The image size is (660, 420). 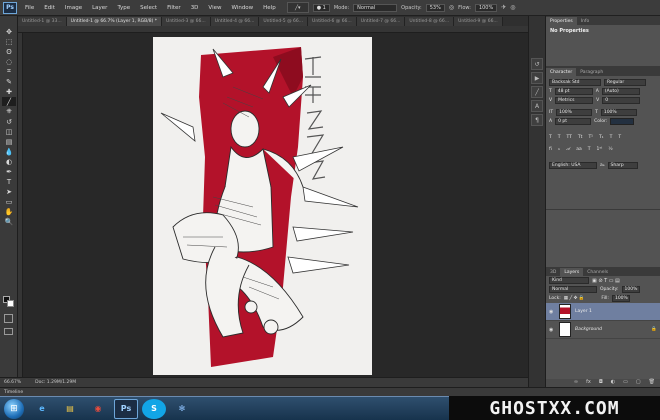 I want to click on menu-file: File, so click(x=29, y=8).